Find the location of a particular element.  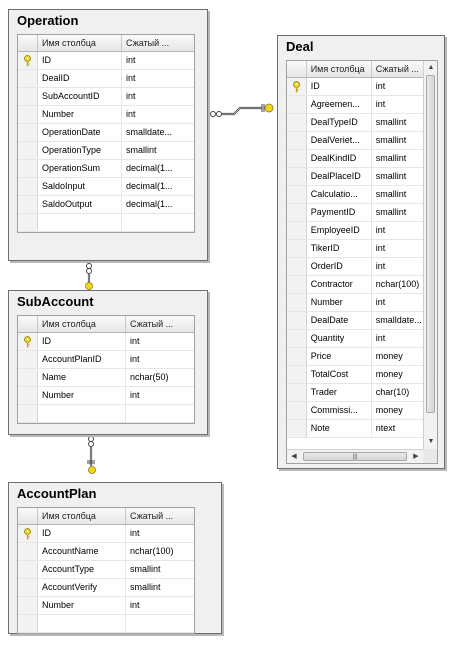

table-row: DealKindID smallint is located at coordinates (355, 159).